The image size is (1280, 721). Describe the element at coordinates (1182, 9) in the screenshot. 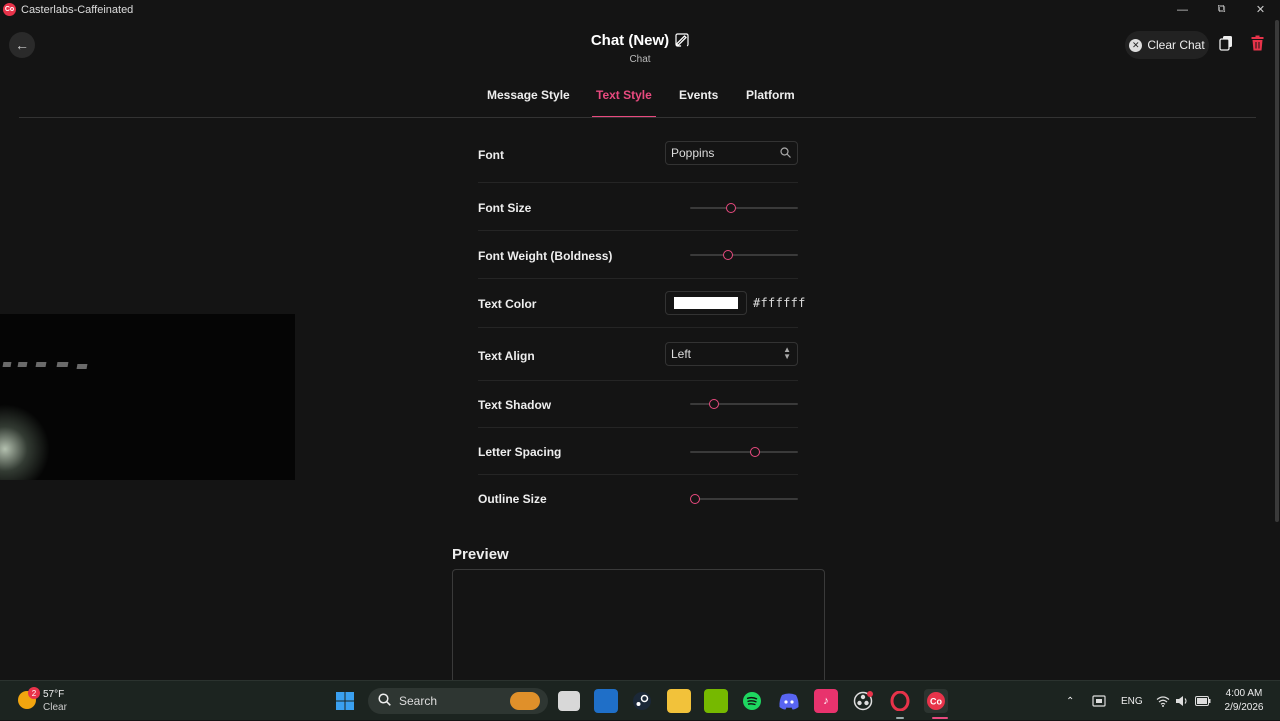

I see `minimize-icon: —` at that location.